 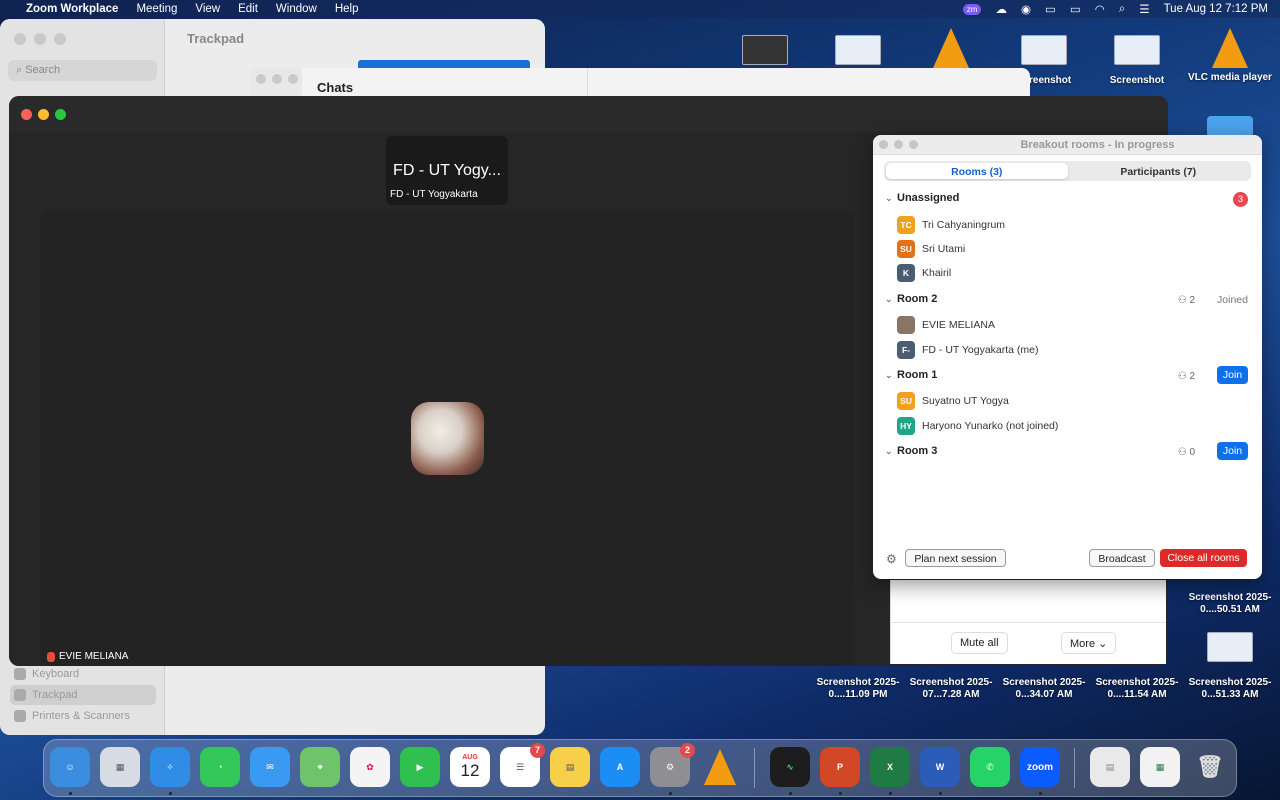 What do you see at coordinates (447, 170) in the screenshot?
I see `participant-tile: FD - UT Yogy... FD - UT Yogyakarta` at bounding box center [447, 170].